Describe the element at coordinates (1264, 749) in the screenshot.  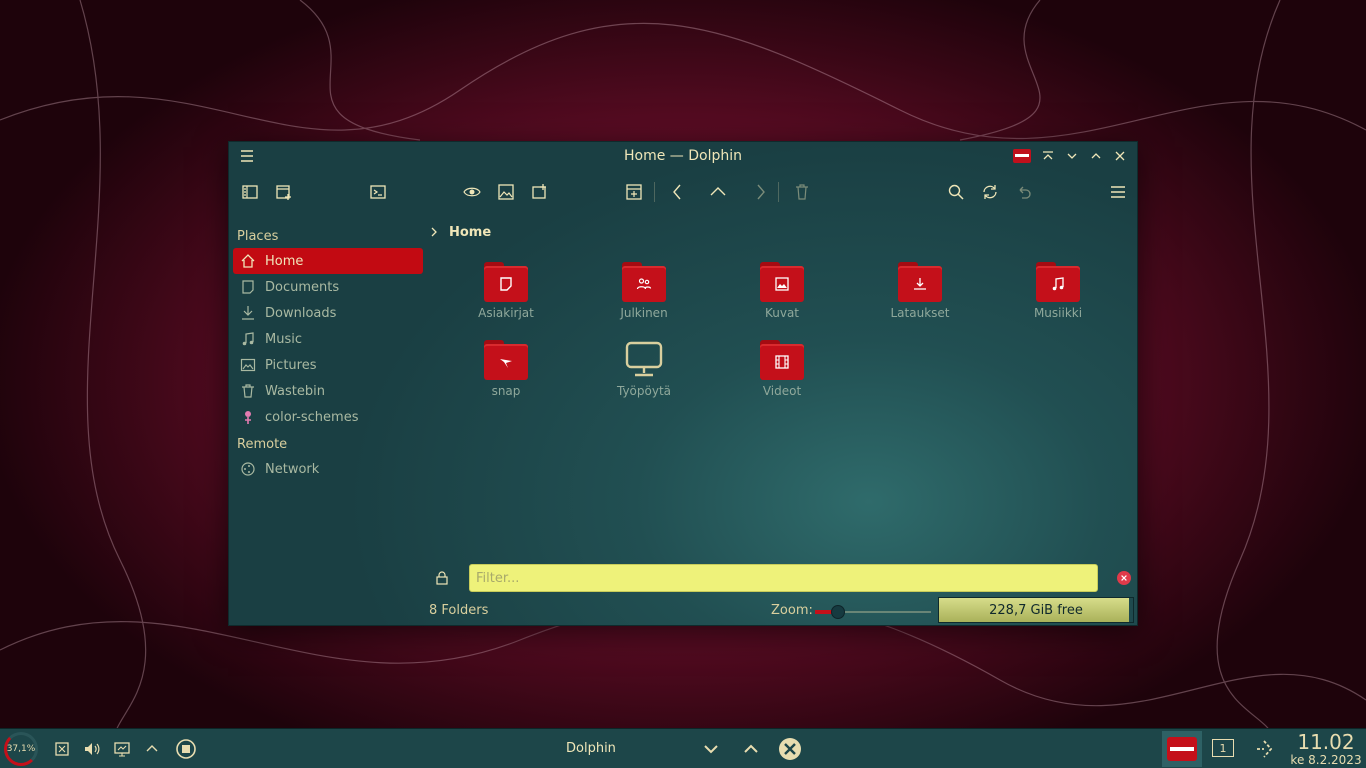
I see `network-status-icon` at that location.